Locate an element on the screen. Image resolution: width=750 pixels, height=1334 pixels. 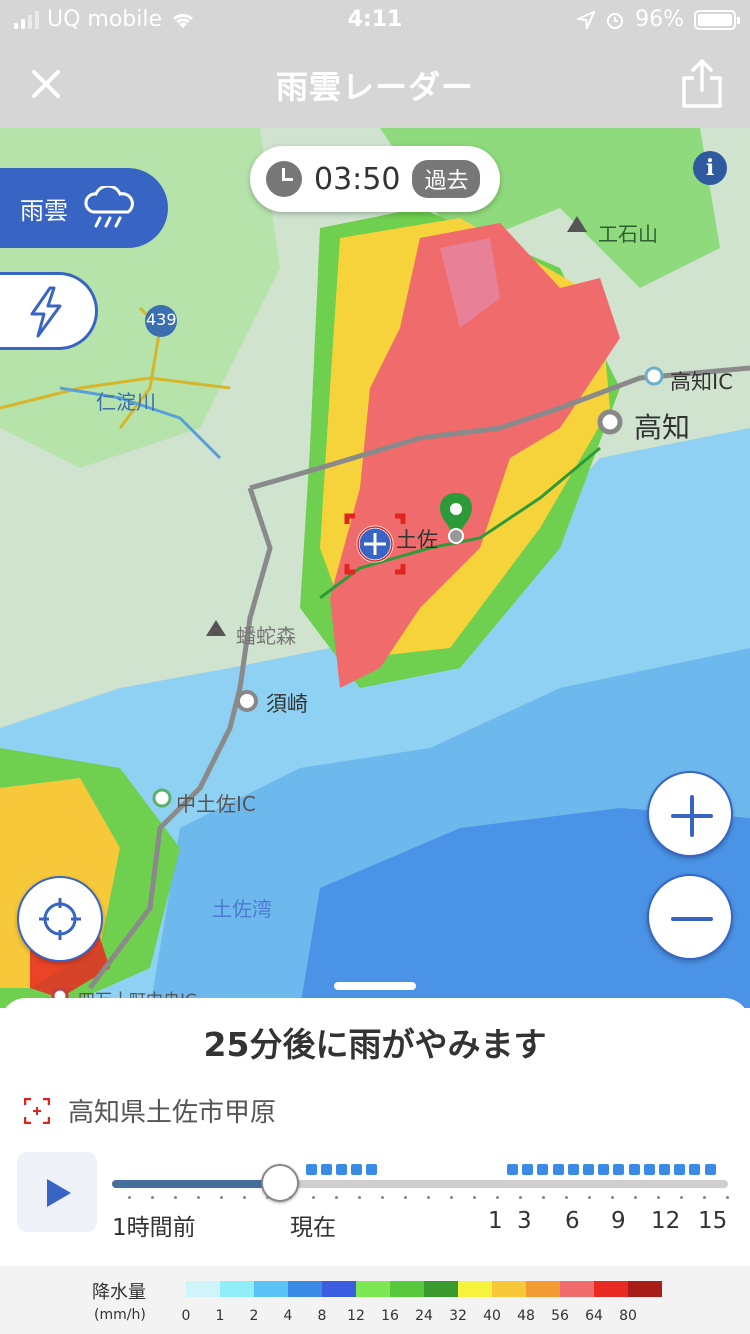
location-row: 高知県土佐市甲原 is located at coordinates (150, 1110).